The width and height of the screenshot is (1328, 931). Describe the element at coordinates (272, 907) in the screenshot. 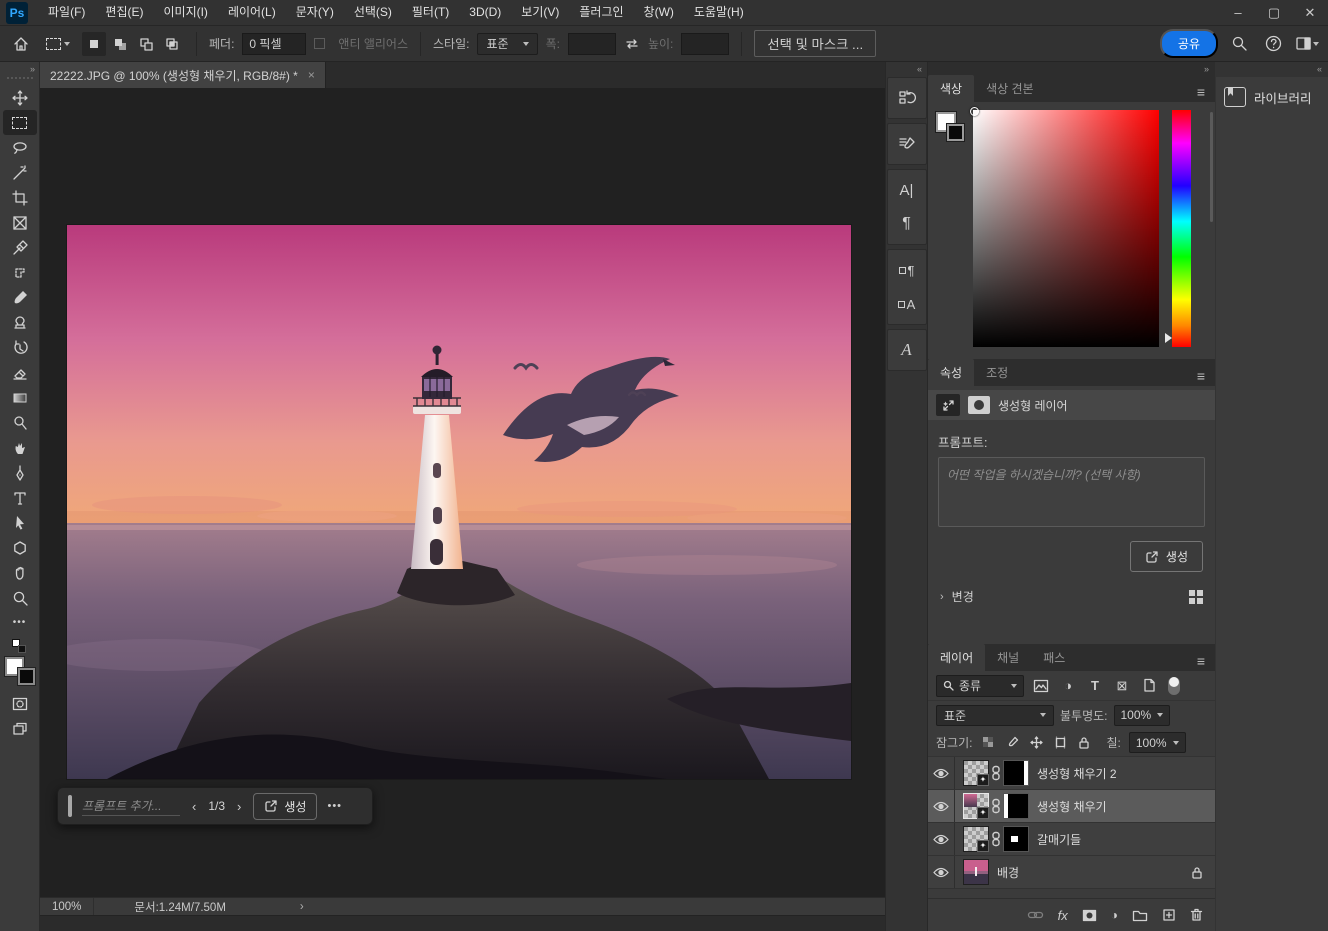

I see `status-expand-button: ›` at that location.